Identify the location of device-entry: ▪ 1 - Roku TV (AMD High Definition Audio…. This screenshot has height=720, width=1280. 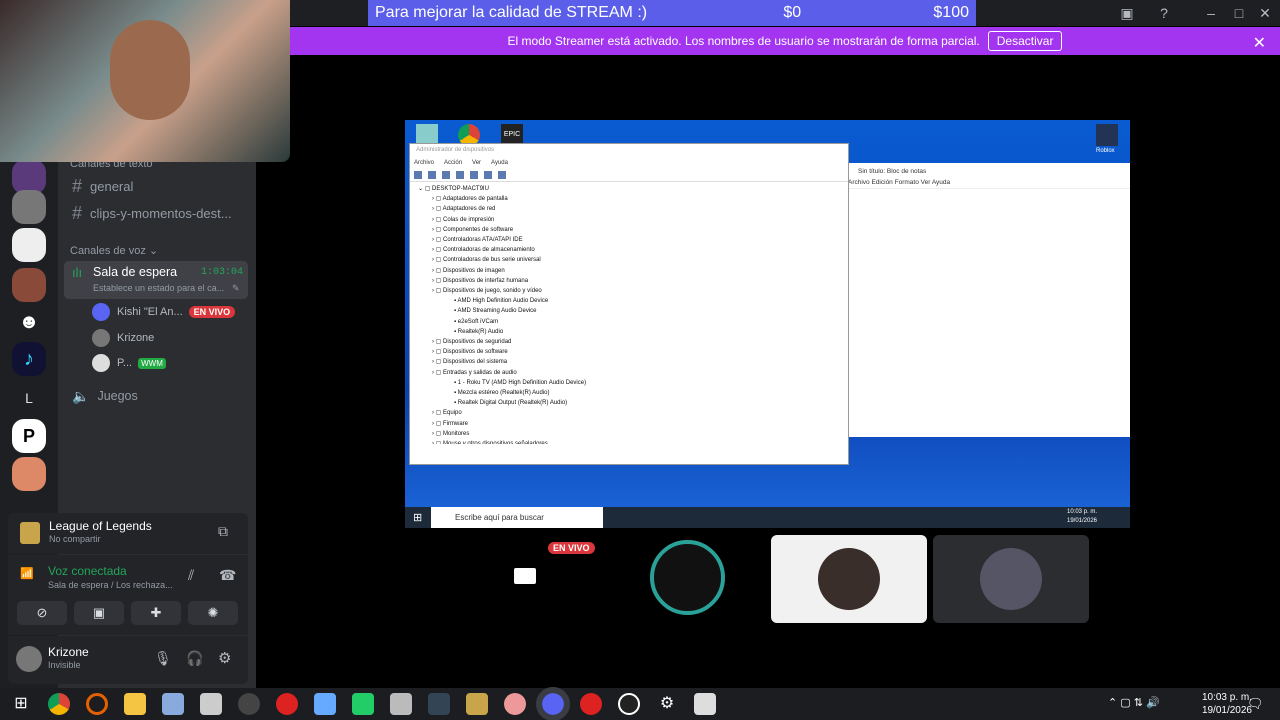
(629, 383).